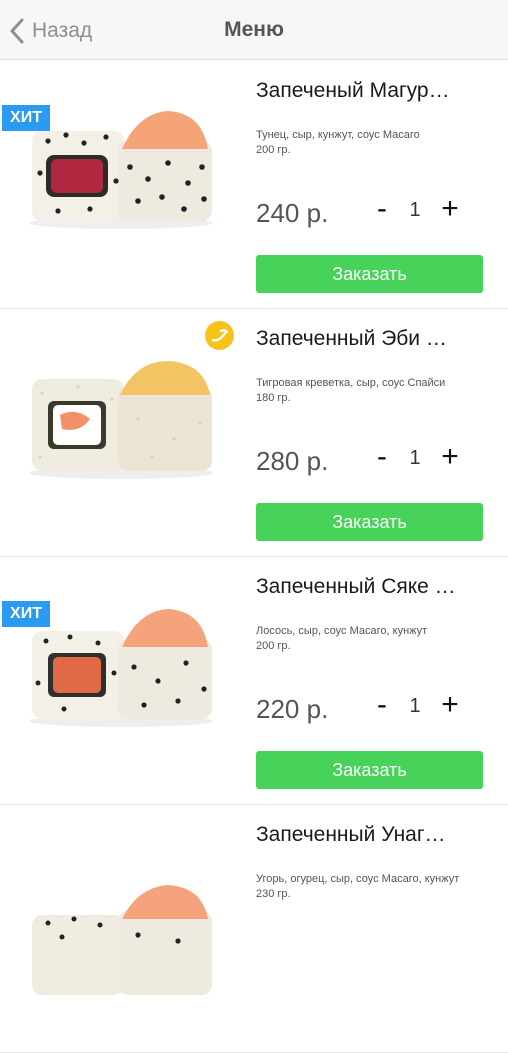 This screenshot has width=508, height=1053. What do you see at coordinates (292, 213) in the screenshot?
I see `product-price: 240 р.` at bounding box center [292, 213].